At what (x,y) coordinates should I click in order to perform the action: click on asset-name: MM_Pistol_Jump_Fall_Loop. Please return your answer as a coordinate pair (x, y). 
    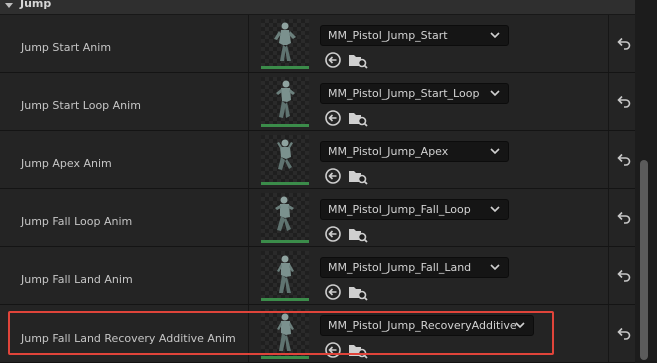
    Looking at the image, I should click on (399, 209).